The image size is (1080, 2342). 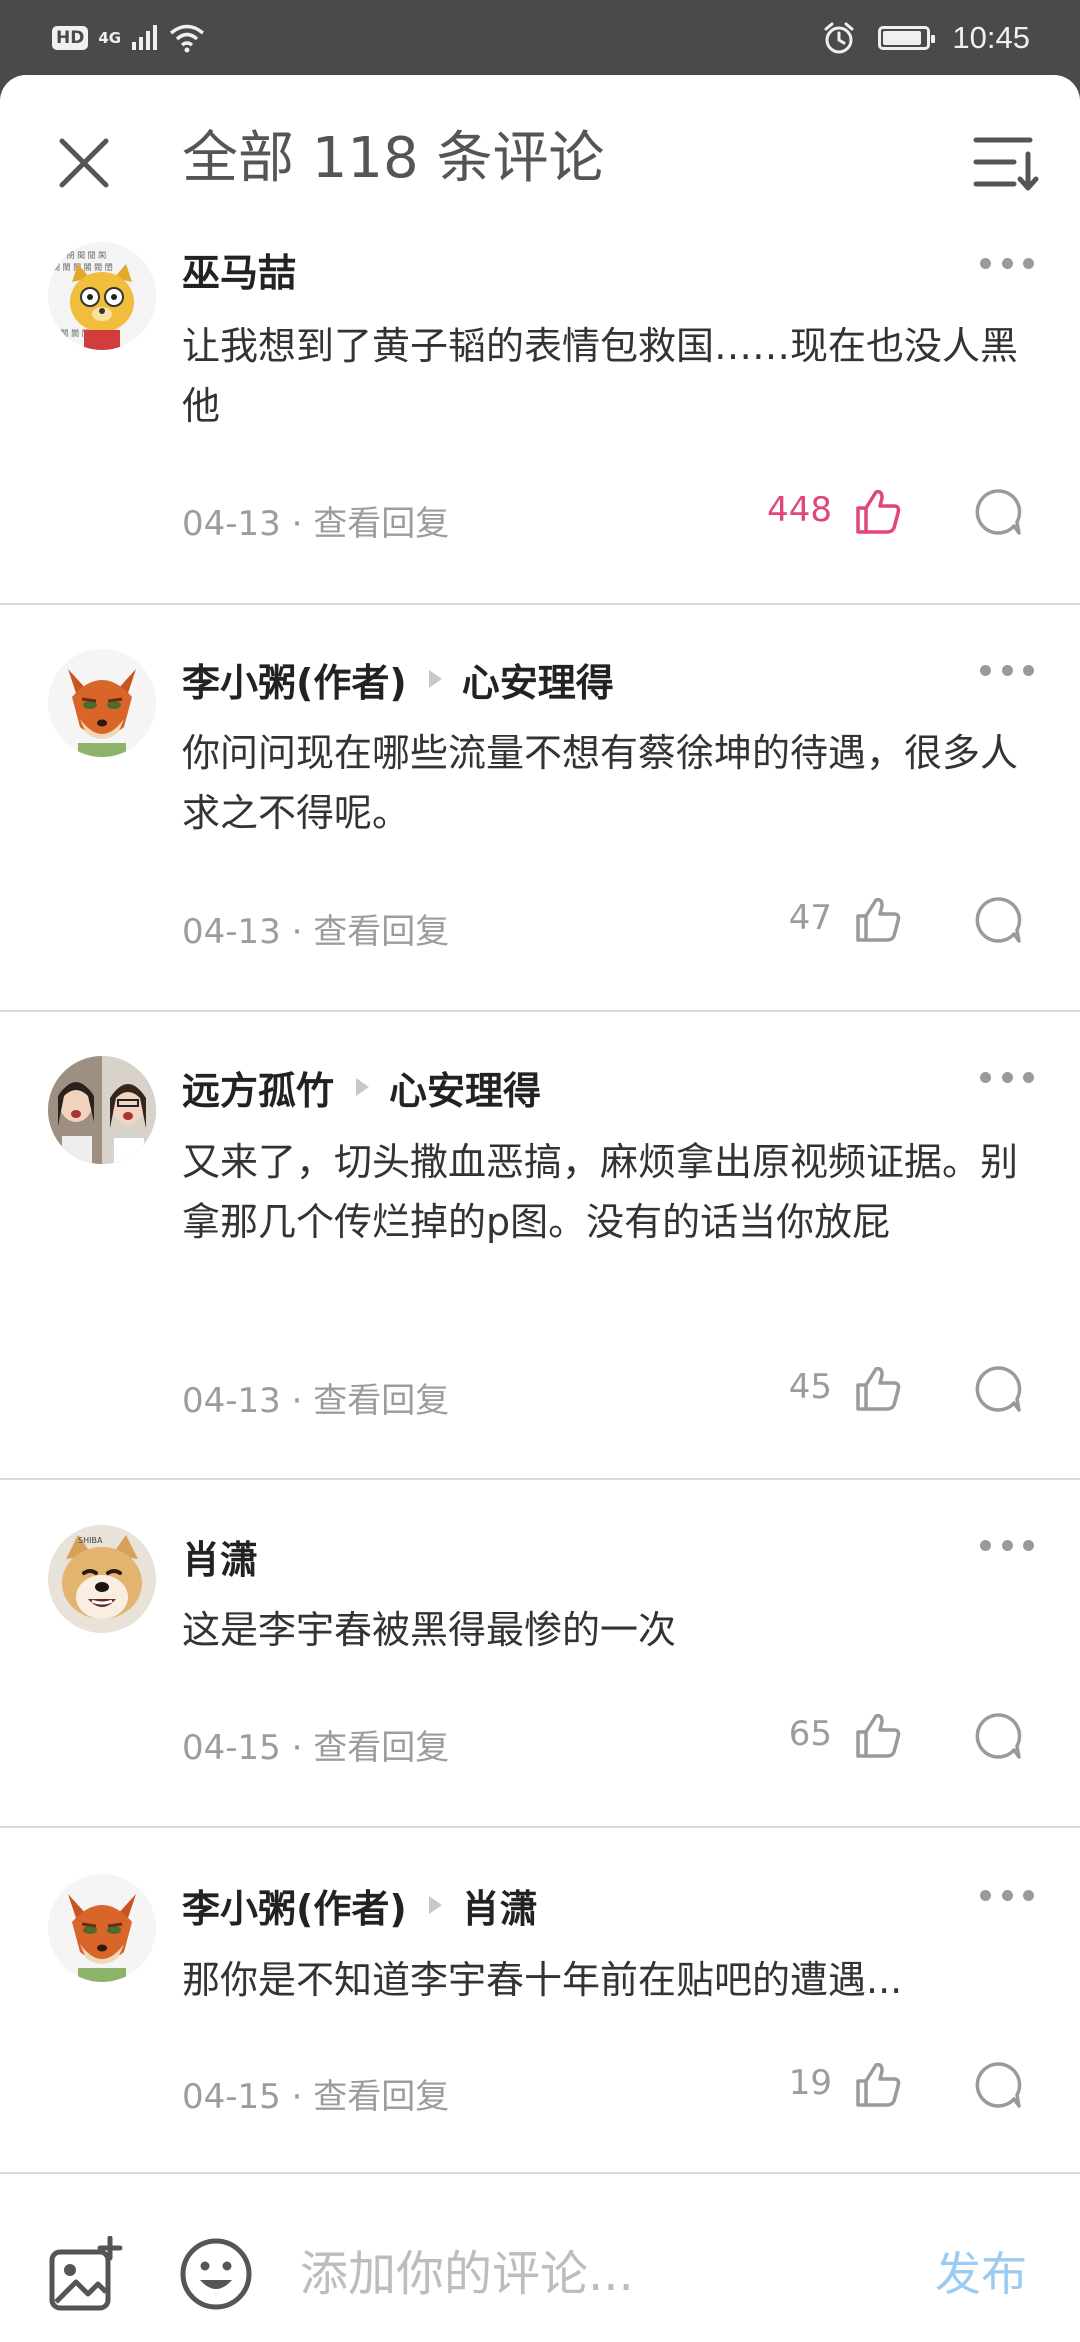 I want to click on comment-text: 这是李宇春被黑得最惨的一次, so click(x=429, y=1630).